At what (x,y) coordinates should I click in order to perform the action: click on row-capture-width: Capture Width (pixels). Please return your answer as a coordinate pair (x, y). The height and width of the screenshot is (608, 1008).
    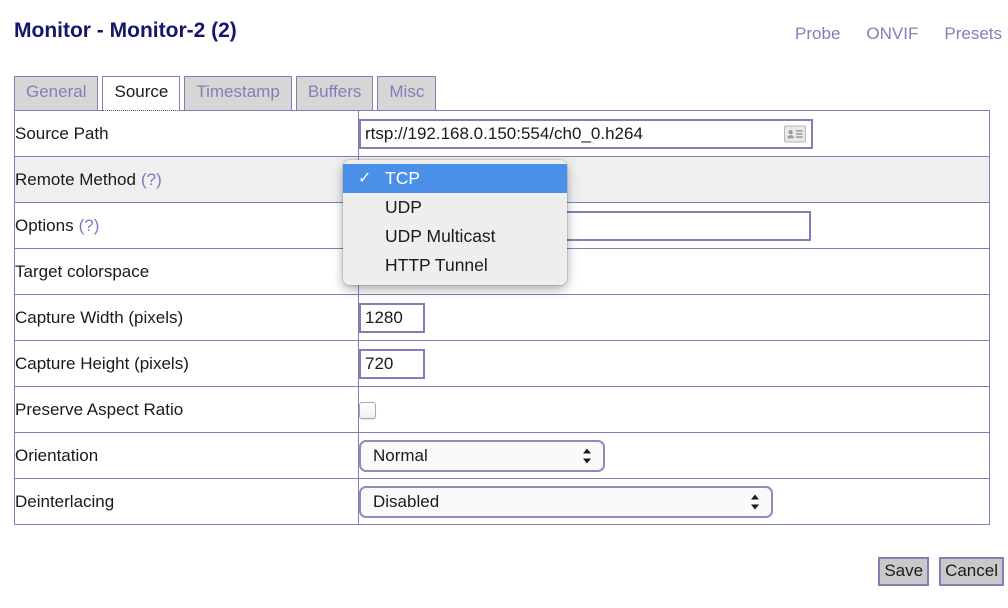
    Looking at the image, I should click on (502, 317).